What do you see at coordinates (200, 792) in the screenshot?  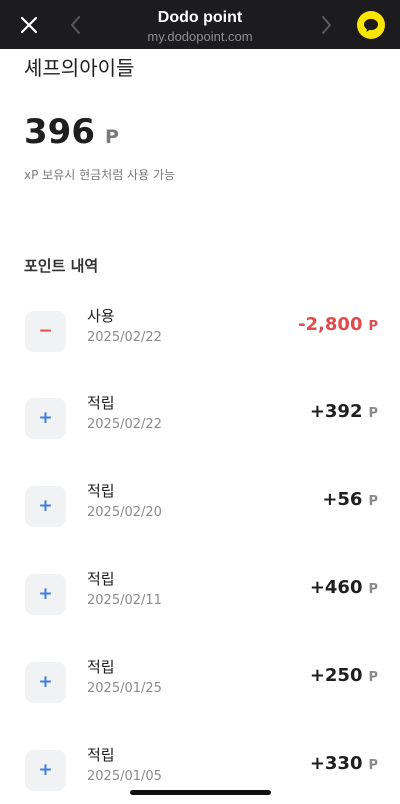 I see `home-indicator` at bounding box center [200, 792].